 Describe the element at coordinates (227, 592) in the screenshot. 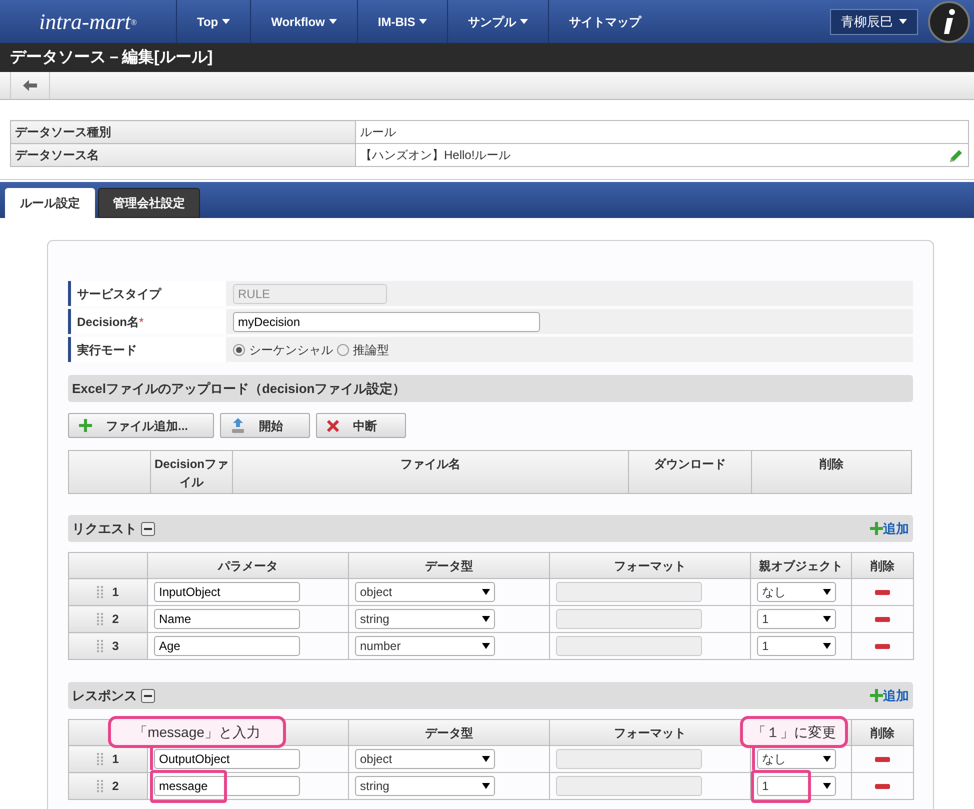

I see `parameter-field: InputObject` at that location.